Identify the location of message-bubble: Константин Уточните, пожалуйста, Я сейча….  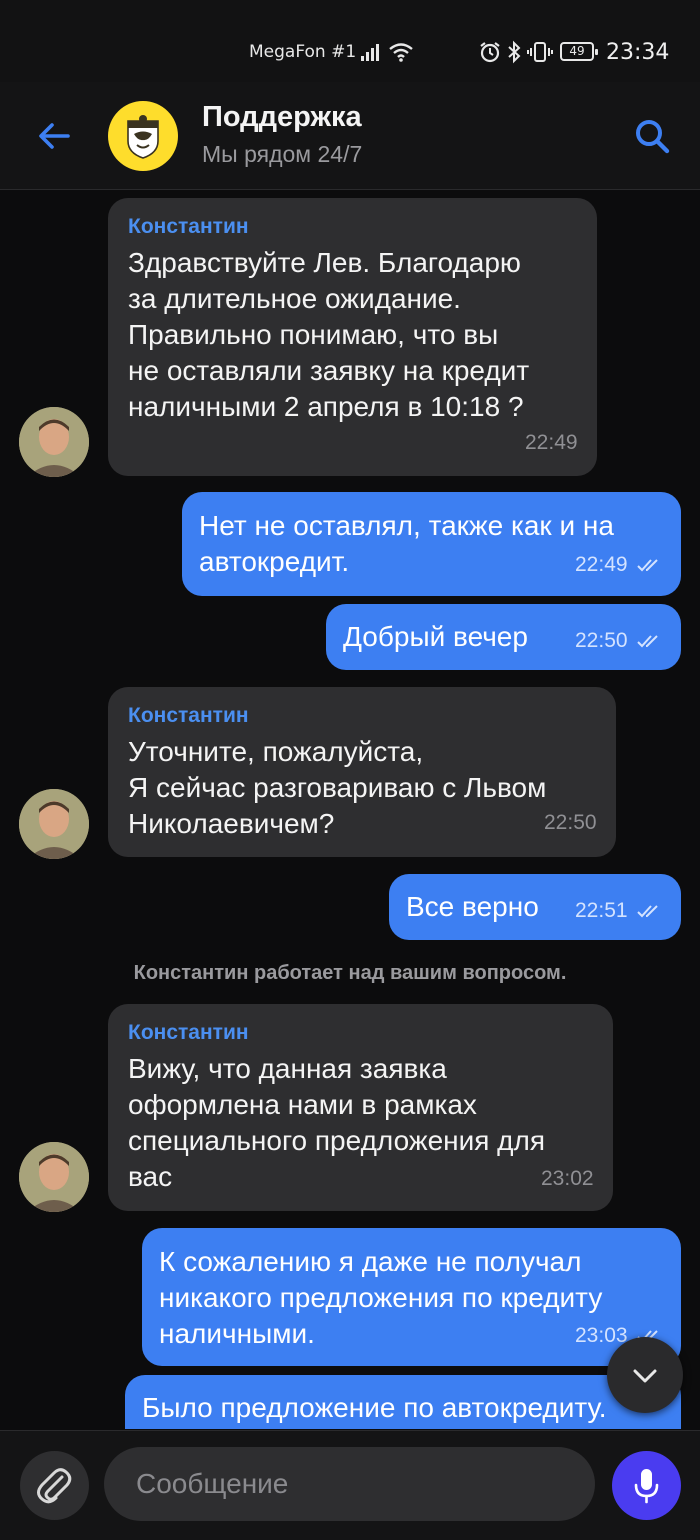
(362, 772).